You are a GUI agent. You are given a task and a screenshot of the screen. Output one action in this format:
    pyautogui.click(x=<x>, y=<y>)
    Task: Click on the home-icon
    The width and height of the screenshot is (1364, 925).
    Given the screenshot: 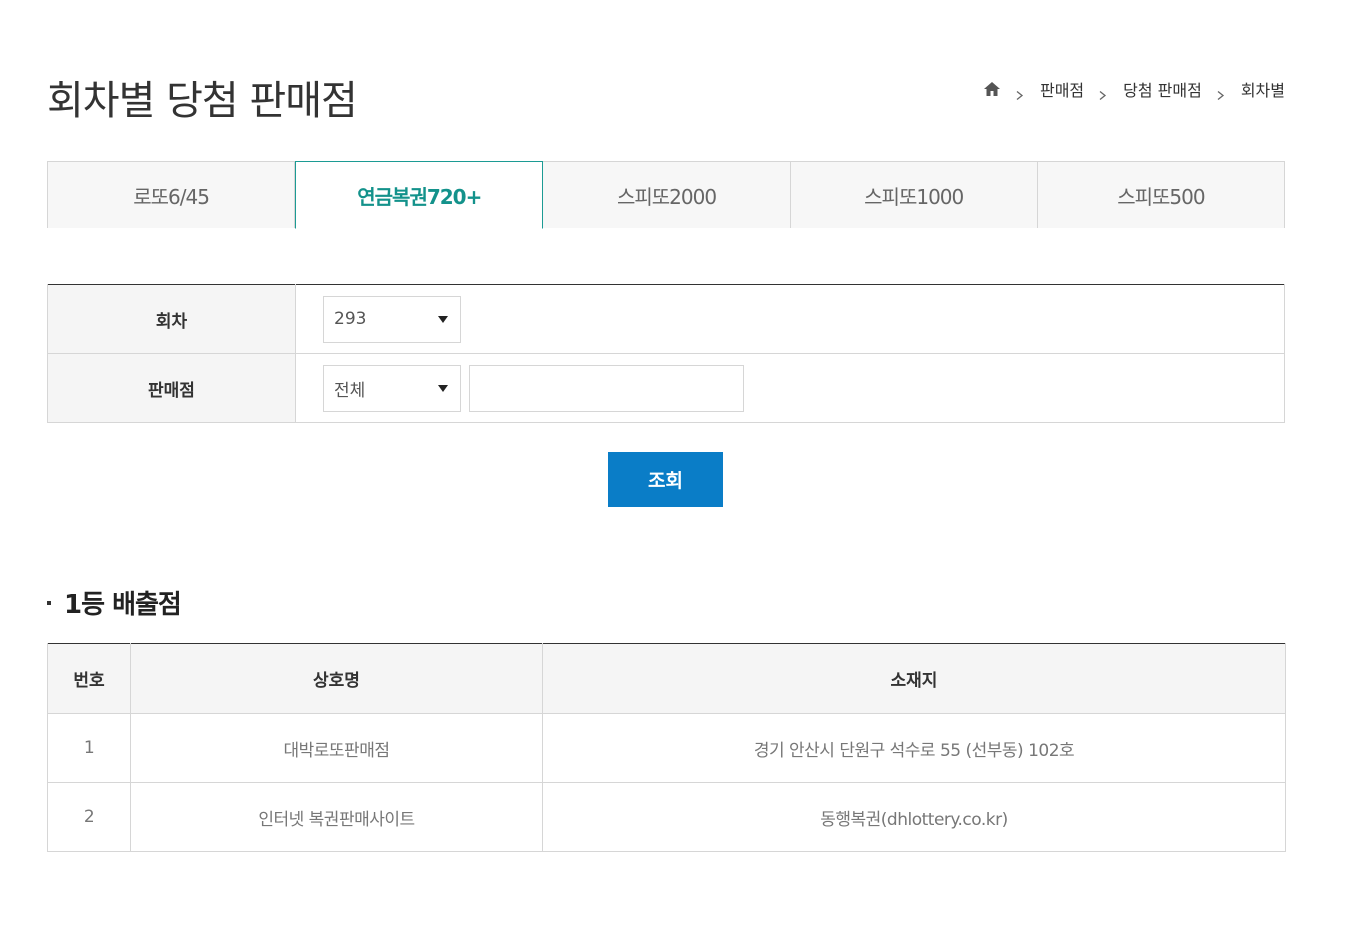 What is the action you would take?
    pyautogui.click(x=992, y=89)
    